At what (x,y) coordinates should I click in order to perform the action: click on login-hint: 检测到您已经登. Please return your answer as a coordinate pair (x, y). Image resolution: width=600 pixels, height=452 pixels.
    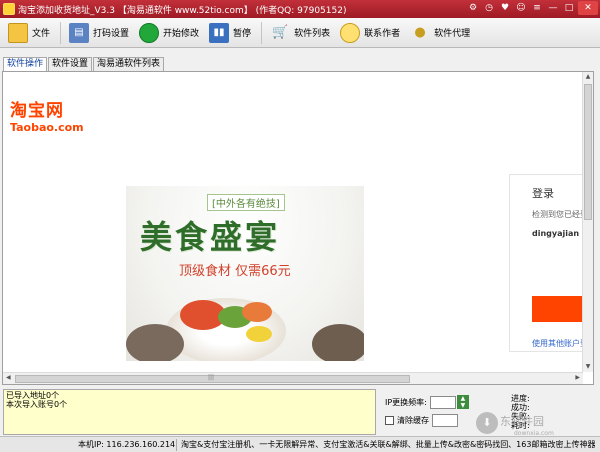
    Looking at the image, I should click on (560, 214).